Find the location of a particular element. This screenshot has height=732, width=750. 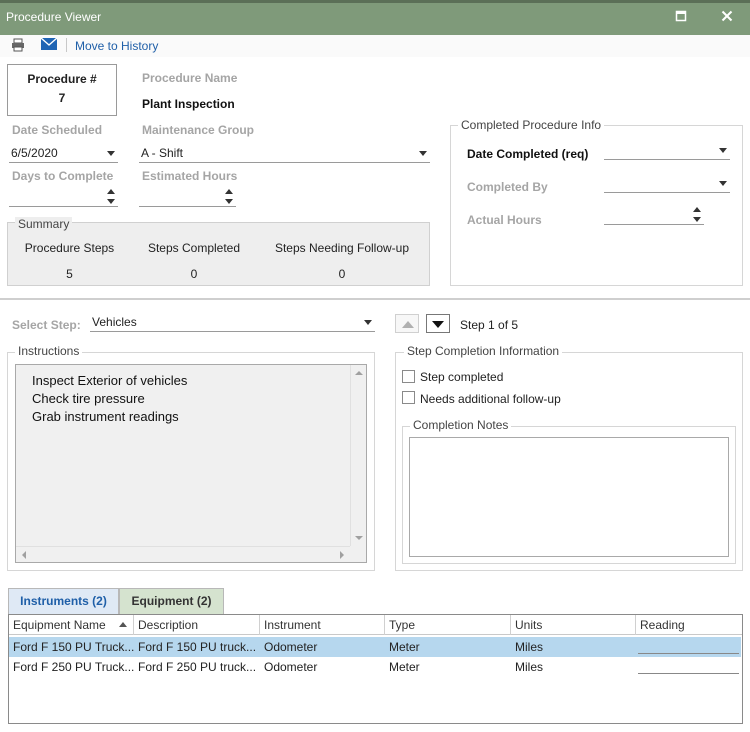

procedure-number-box: Procedure # 7 is located at coordinates (62, 90).